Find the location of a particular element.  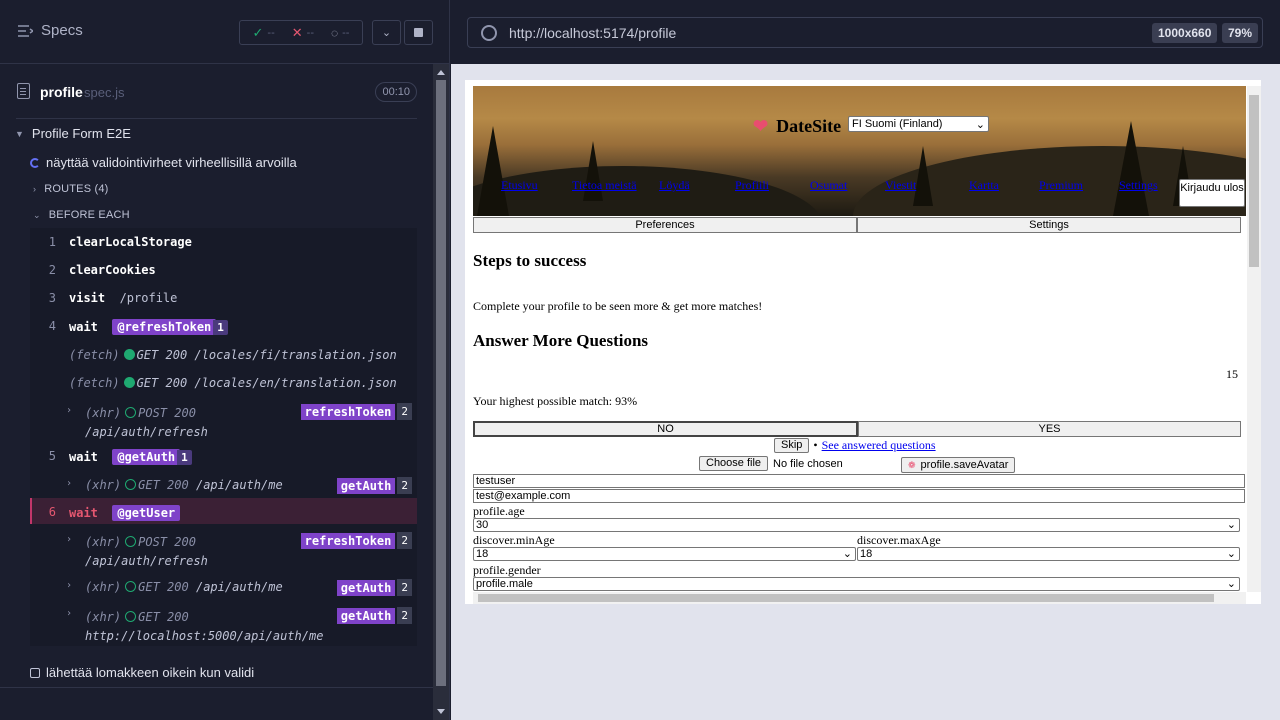

nav-osumat: Osumat is located at coordinates (828, 185).